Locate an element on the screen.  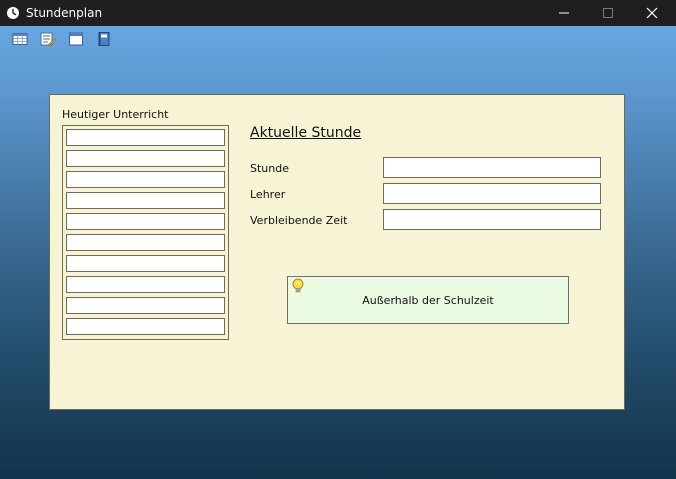
window-view-button is located at coordinates (76, 39).